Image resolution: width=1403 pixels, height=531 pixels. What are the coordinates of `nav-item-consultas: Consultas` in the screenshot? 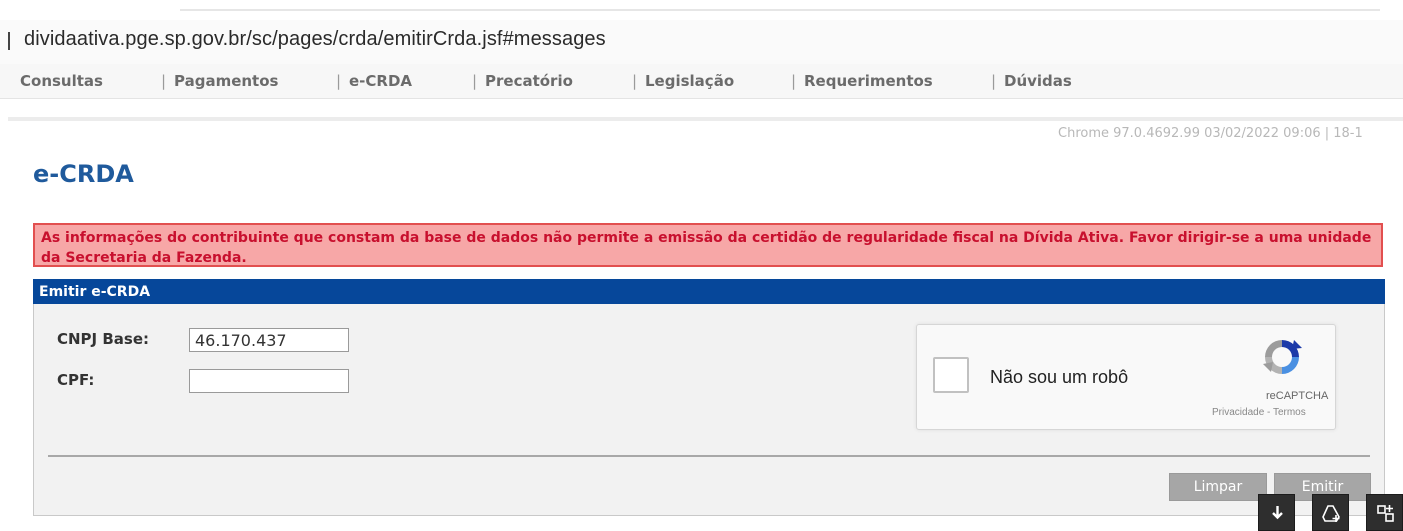 It's located at (61, 81).